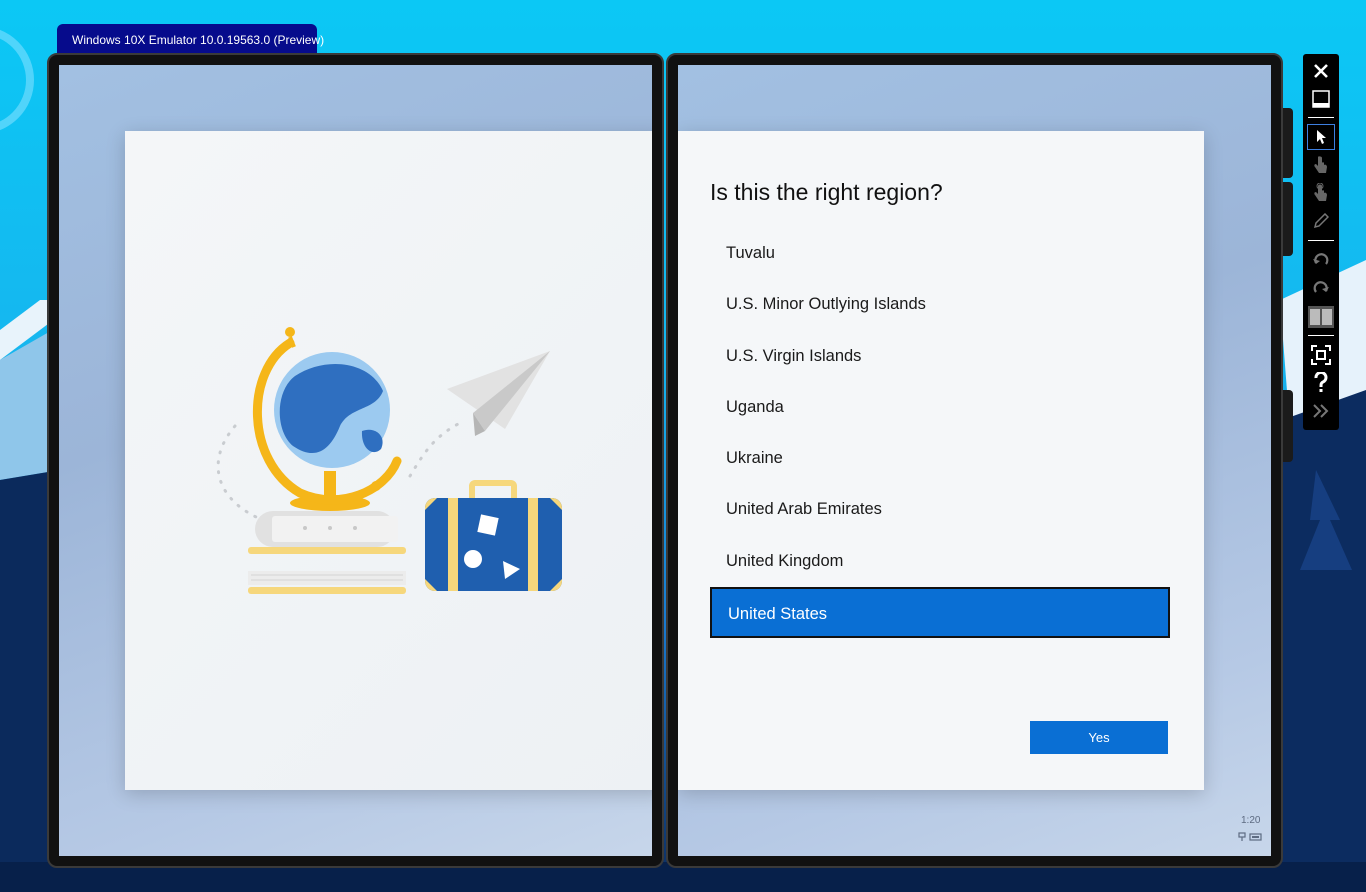  What do you see at coordinates (1099, 737) in the screenshot?
I see `yes-button: Yes` at bounding box center [1099, 737].